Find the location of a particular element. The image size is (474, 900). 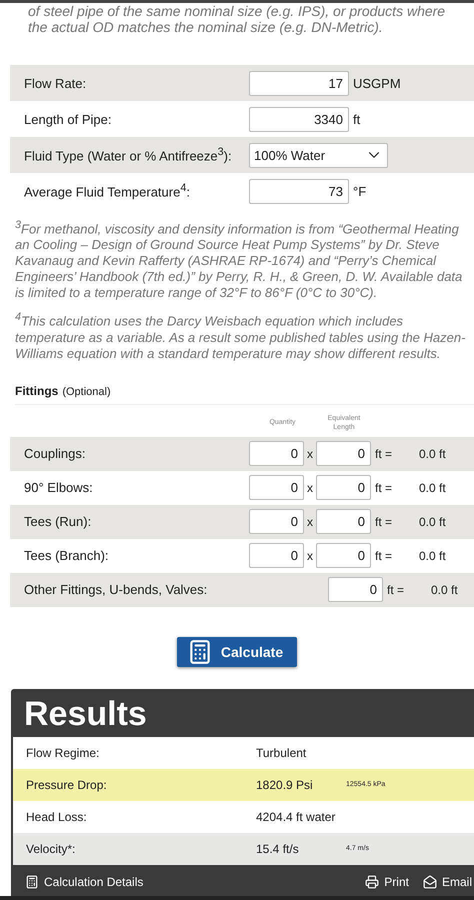

section-title: Fittings is located at coordinates (36, 391).